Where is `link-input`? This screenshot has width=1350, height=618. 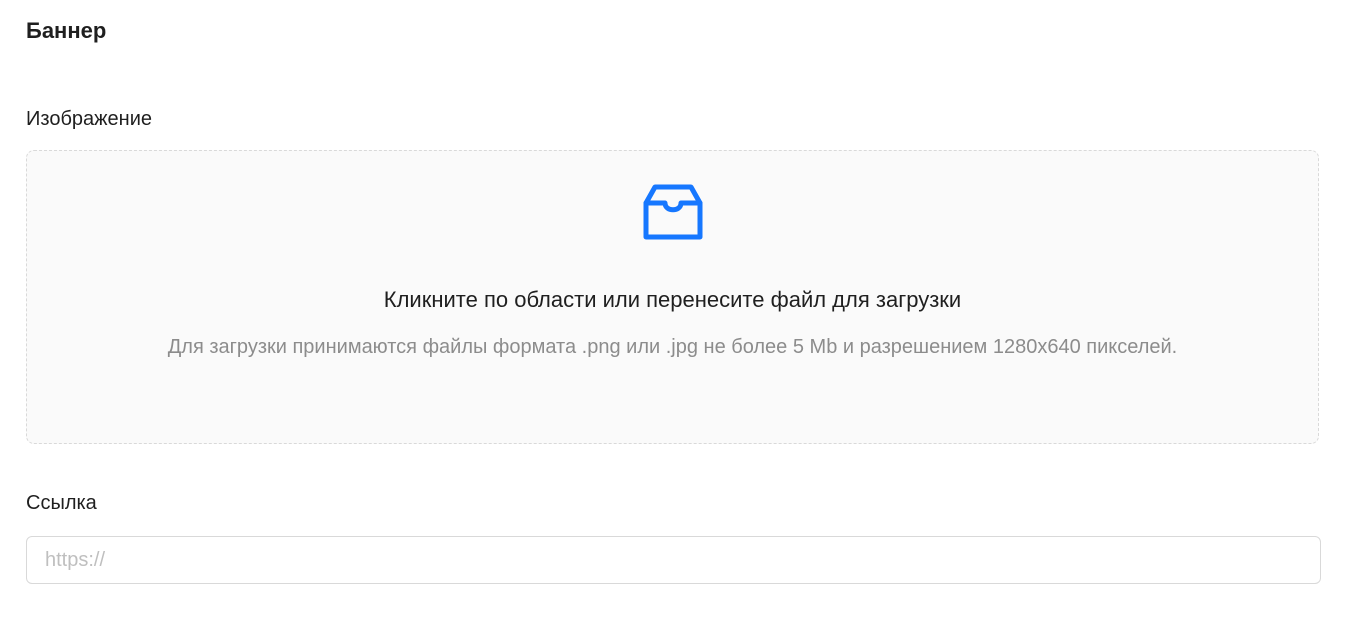 link-input is located at coordinates (673, 560).